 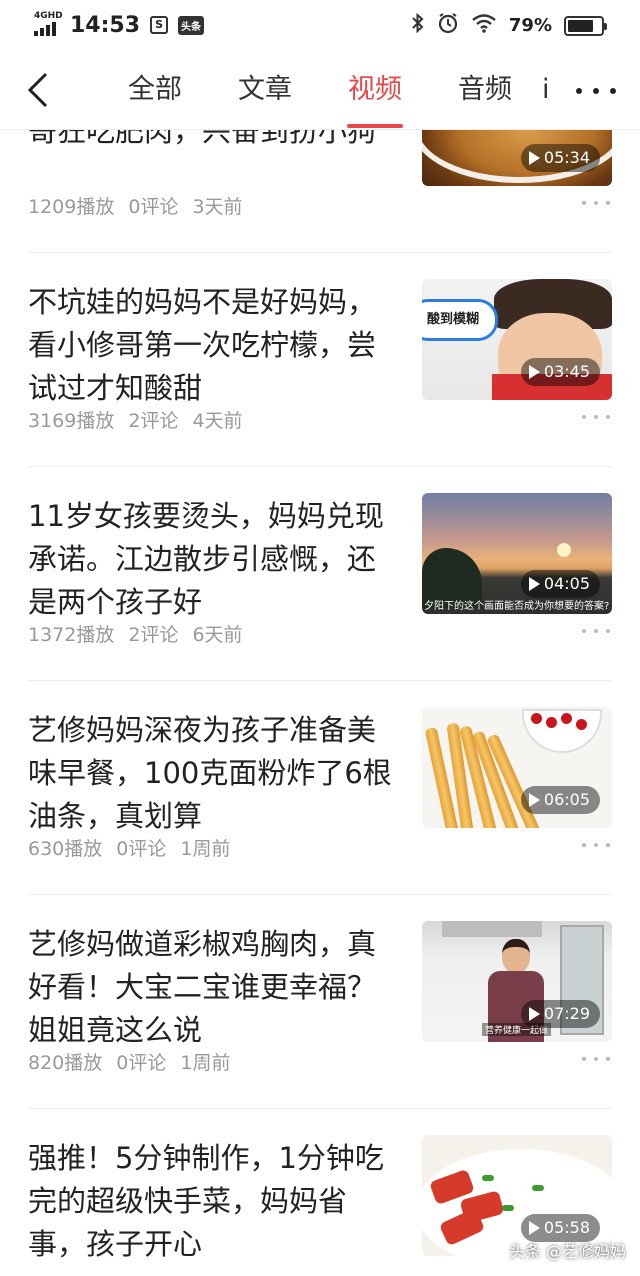 I want to click on tab-audio: 音频, so click(x=485, y=91).